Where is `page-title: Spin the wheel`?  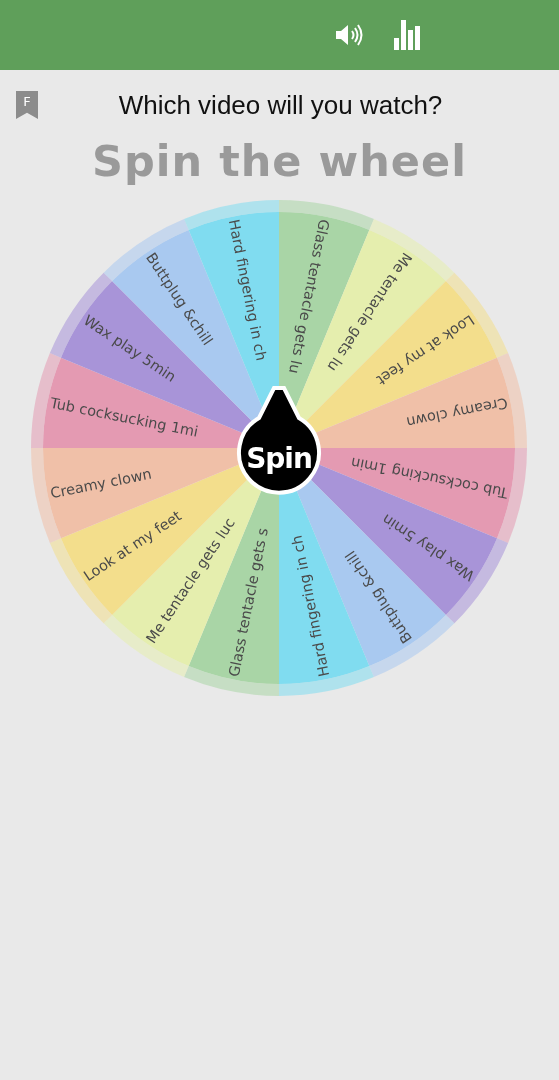 page-title: Spin the wheel is located at coordinates (279, 161).